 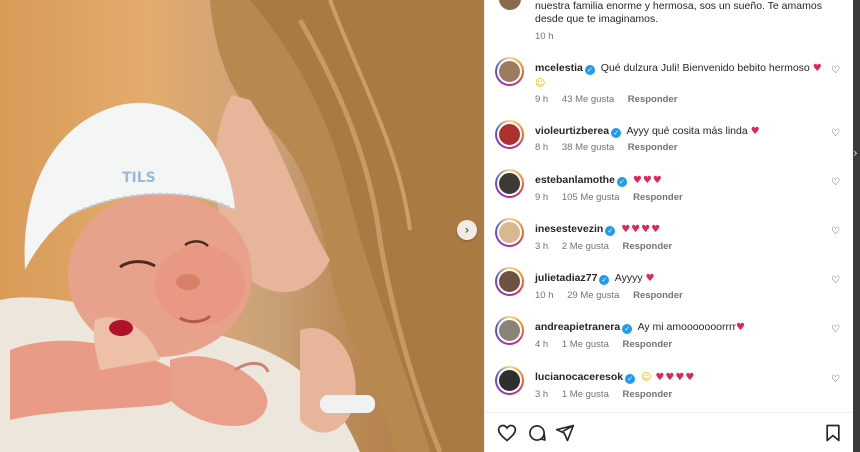 I want to click on author-avatar, so click(x=510, y=6).